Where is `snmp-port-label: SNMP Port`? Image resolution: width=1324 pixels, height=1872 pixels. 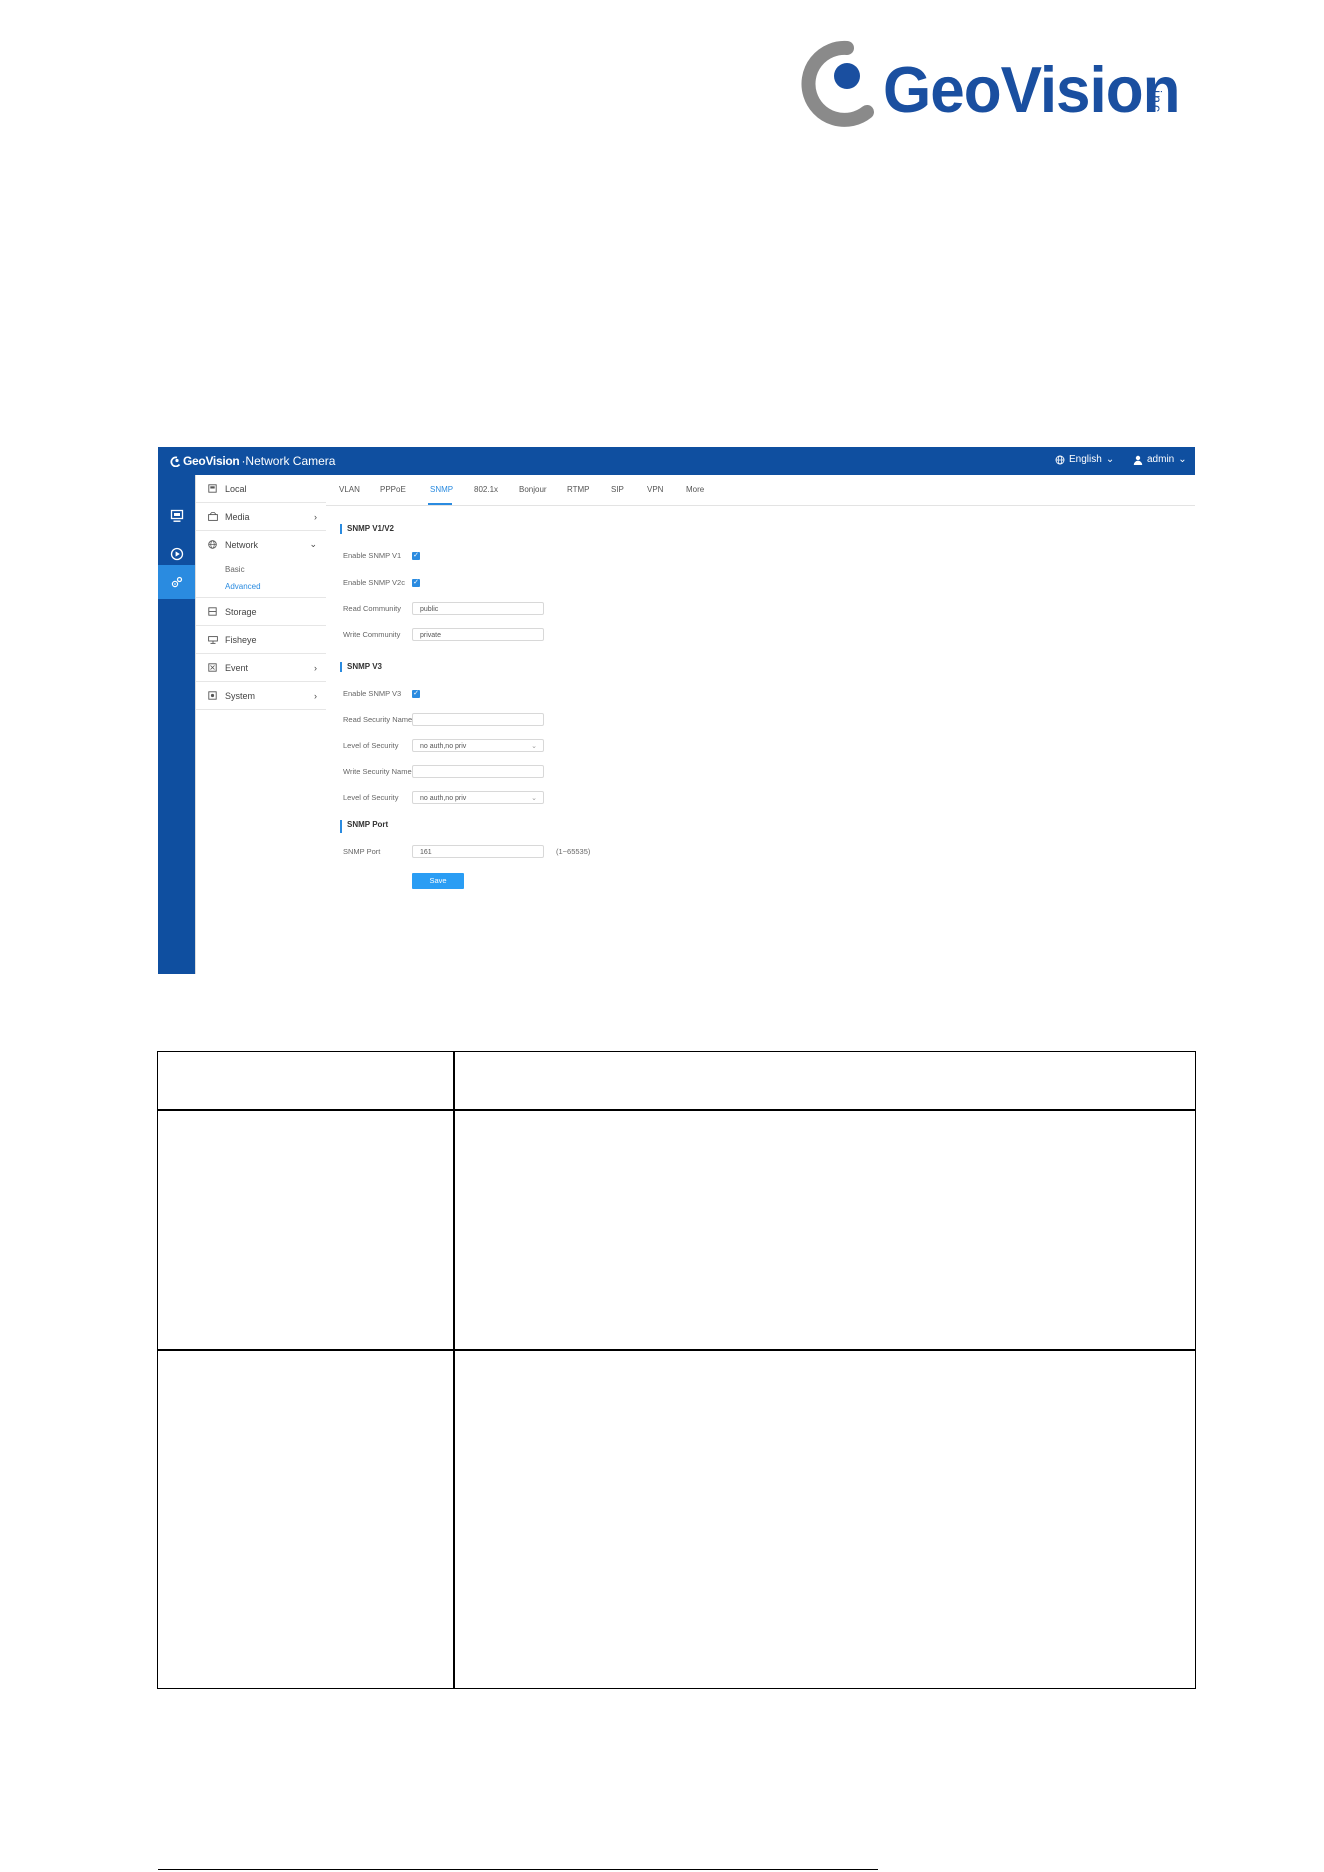
snmp-port-label: SNMP Port is located at coordinates (362, 851).